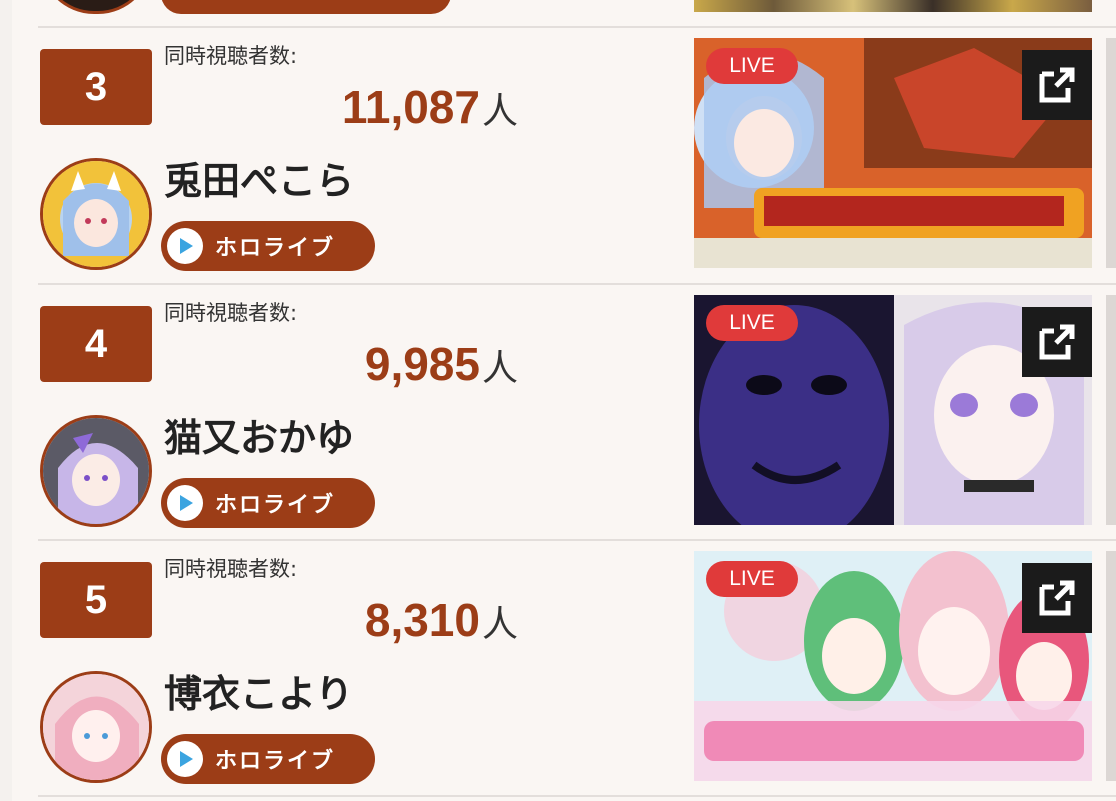 The width and height of the screenshot is (1116, 801). I want to click on viewer-count-value: 9,985, so click(422, 364).